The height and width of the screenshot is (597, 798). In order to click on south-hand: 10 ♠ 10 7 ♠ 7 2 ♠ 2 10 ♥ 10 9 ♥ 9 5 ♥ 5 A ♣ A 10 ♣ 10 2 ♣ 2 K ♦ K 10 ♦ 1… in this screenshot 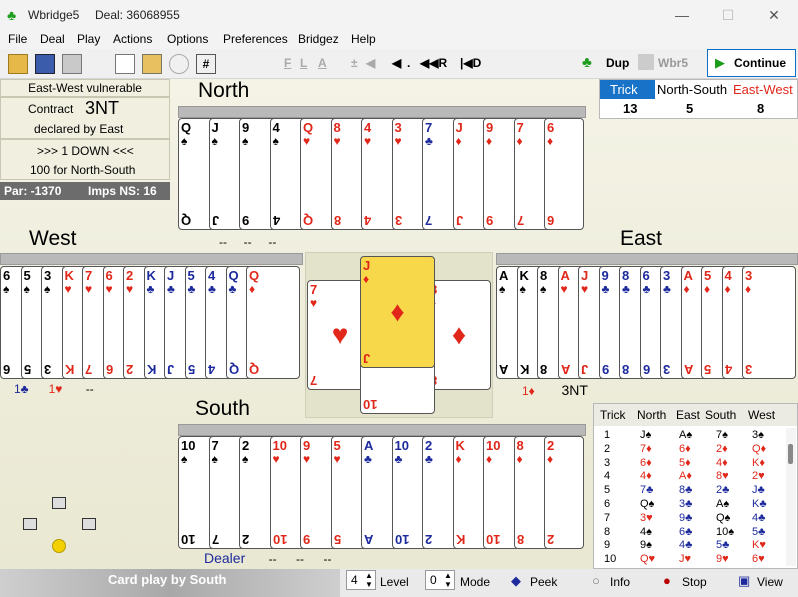, I will do `click(382, 492)`.